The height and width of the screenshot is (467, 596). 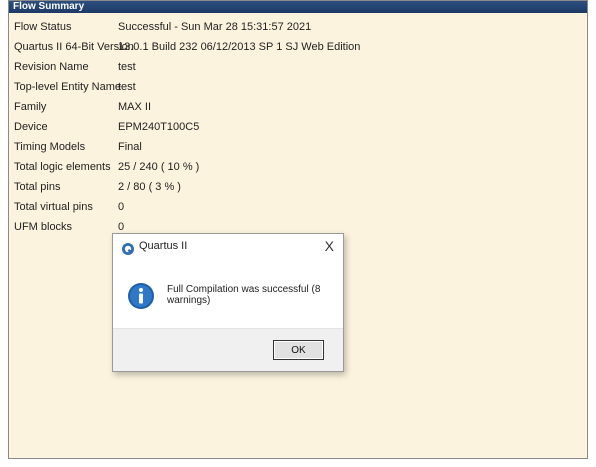 What do you see at coordinates (67, 87) in the screenshot?
I see `row-label: Top-level Entity Name` at bounding box center [67, 87].